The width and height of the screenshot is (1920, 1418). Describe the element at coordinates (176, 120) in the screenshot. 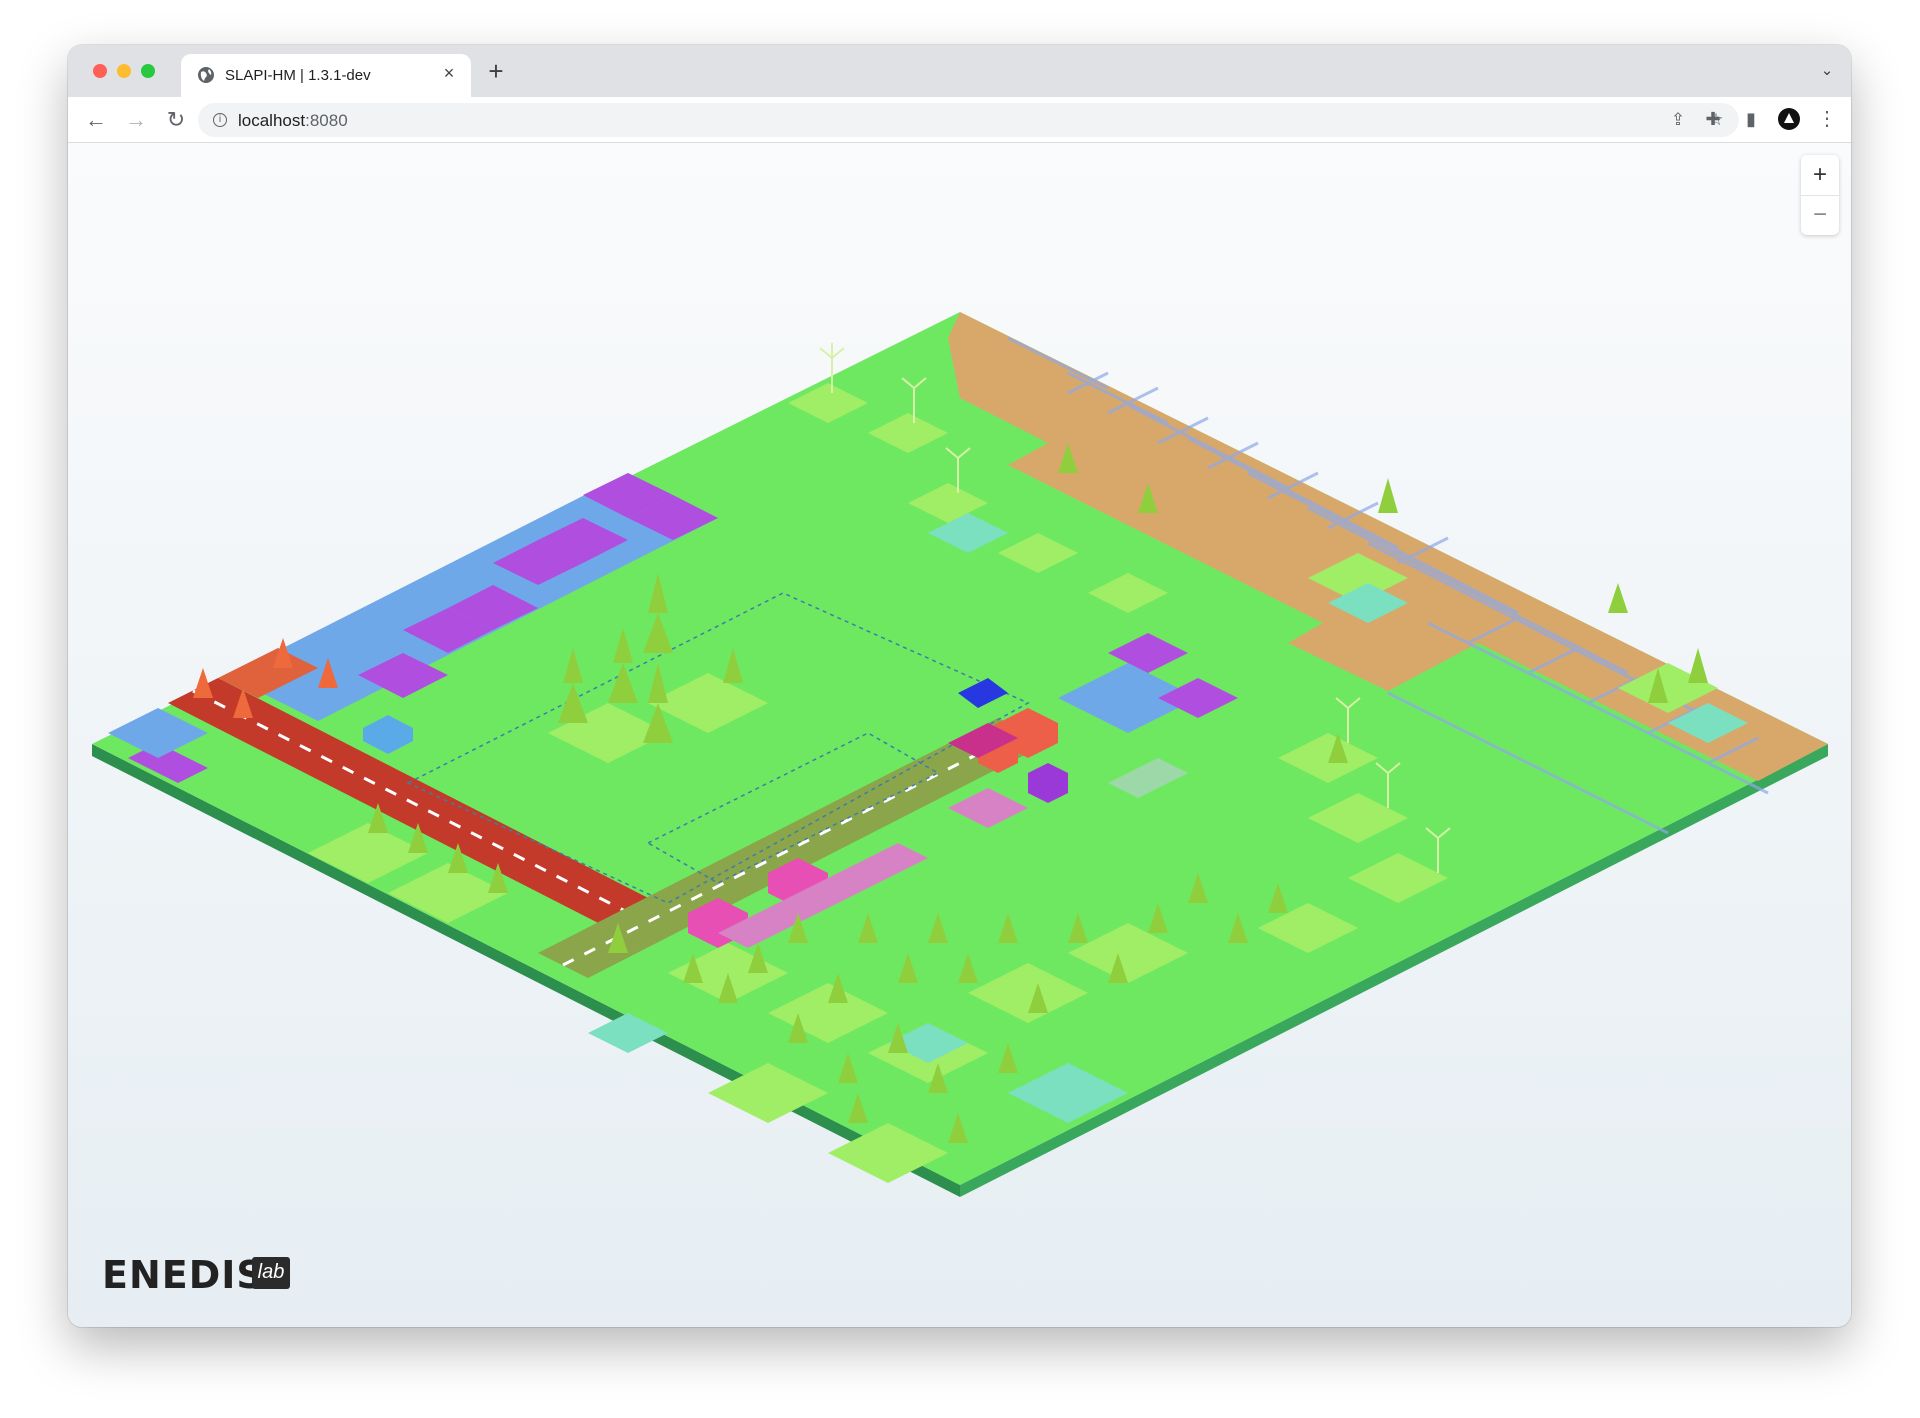

I see `reload-icon: ↻` at that location.